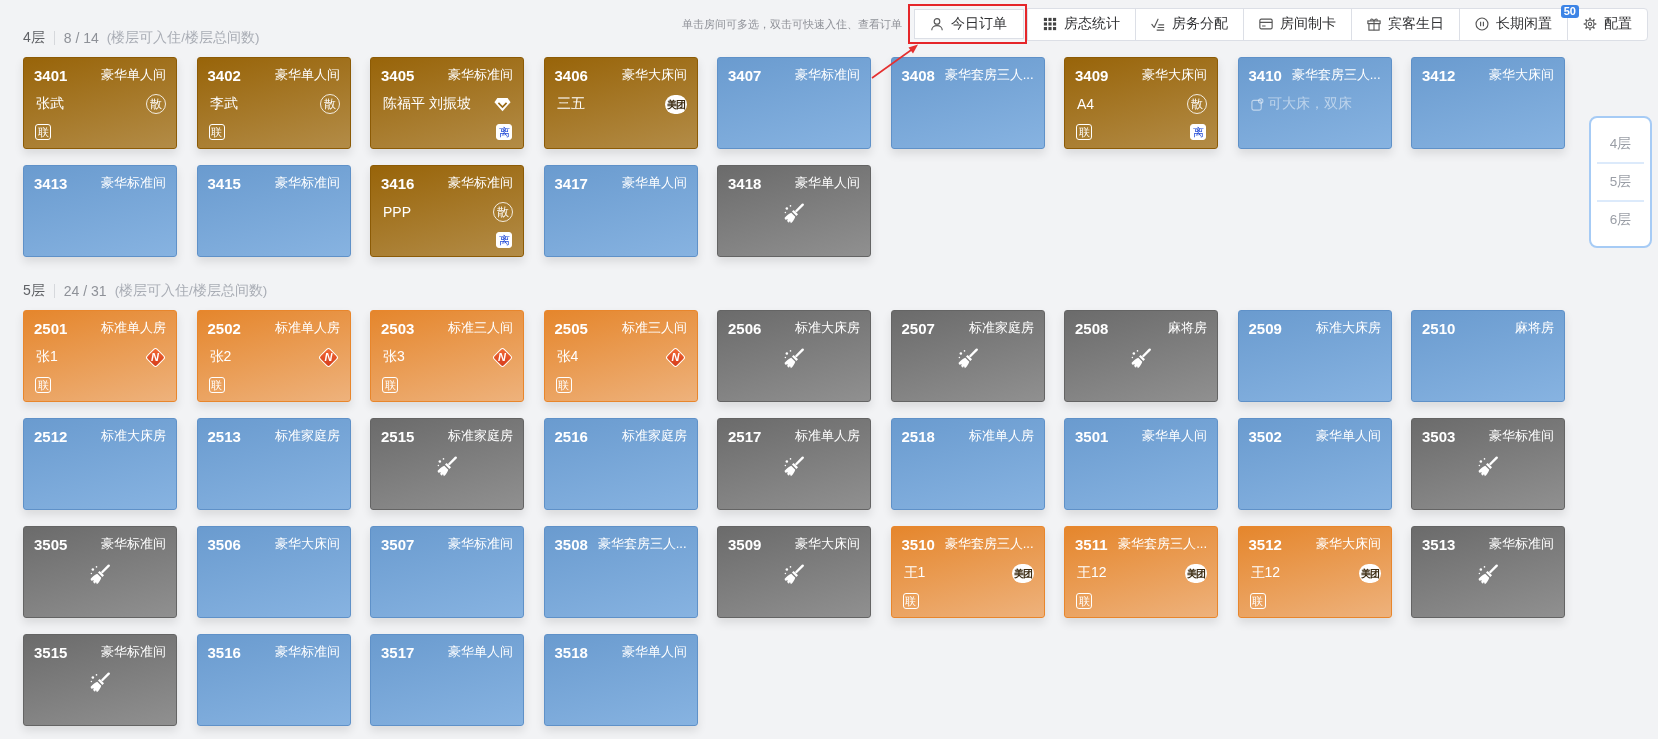  What do you see at coordinates (620, 103) in the screenshot?
I see `room-card: 3406 豪华大床间 三五 美团` at bounding box center [620, 103].